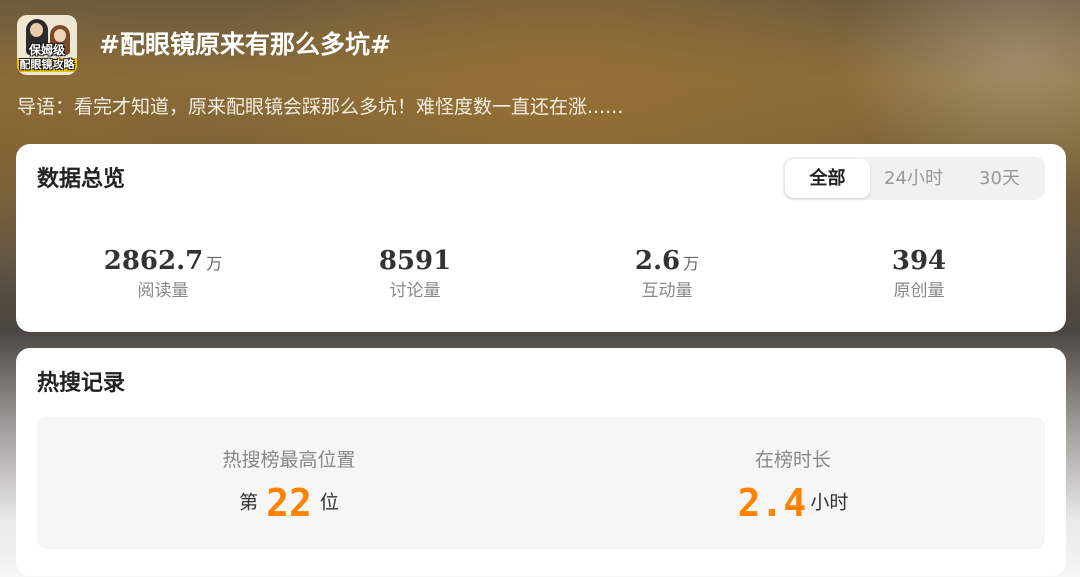  What do you see at coordinates (47, 65) in the screenshot?
I see `avatar-badge-line-2: 配眼镜攻略` at bounding box center [47, 65].